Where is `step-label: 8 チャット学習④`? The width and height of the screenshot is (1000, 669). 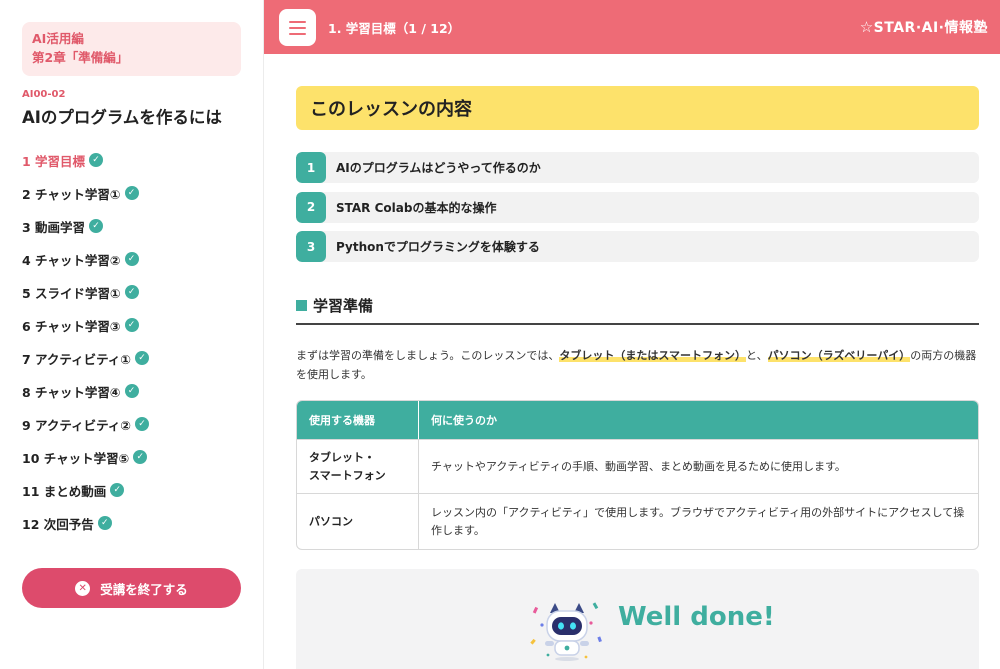
step-label: 8 チャット学習④ is located at coordinates (71, 392).